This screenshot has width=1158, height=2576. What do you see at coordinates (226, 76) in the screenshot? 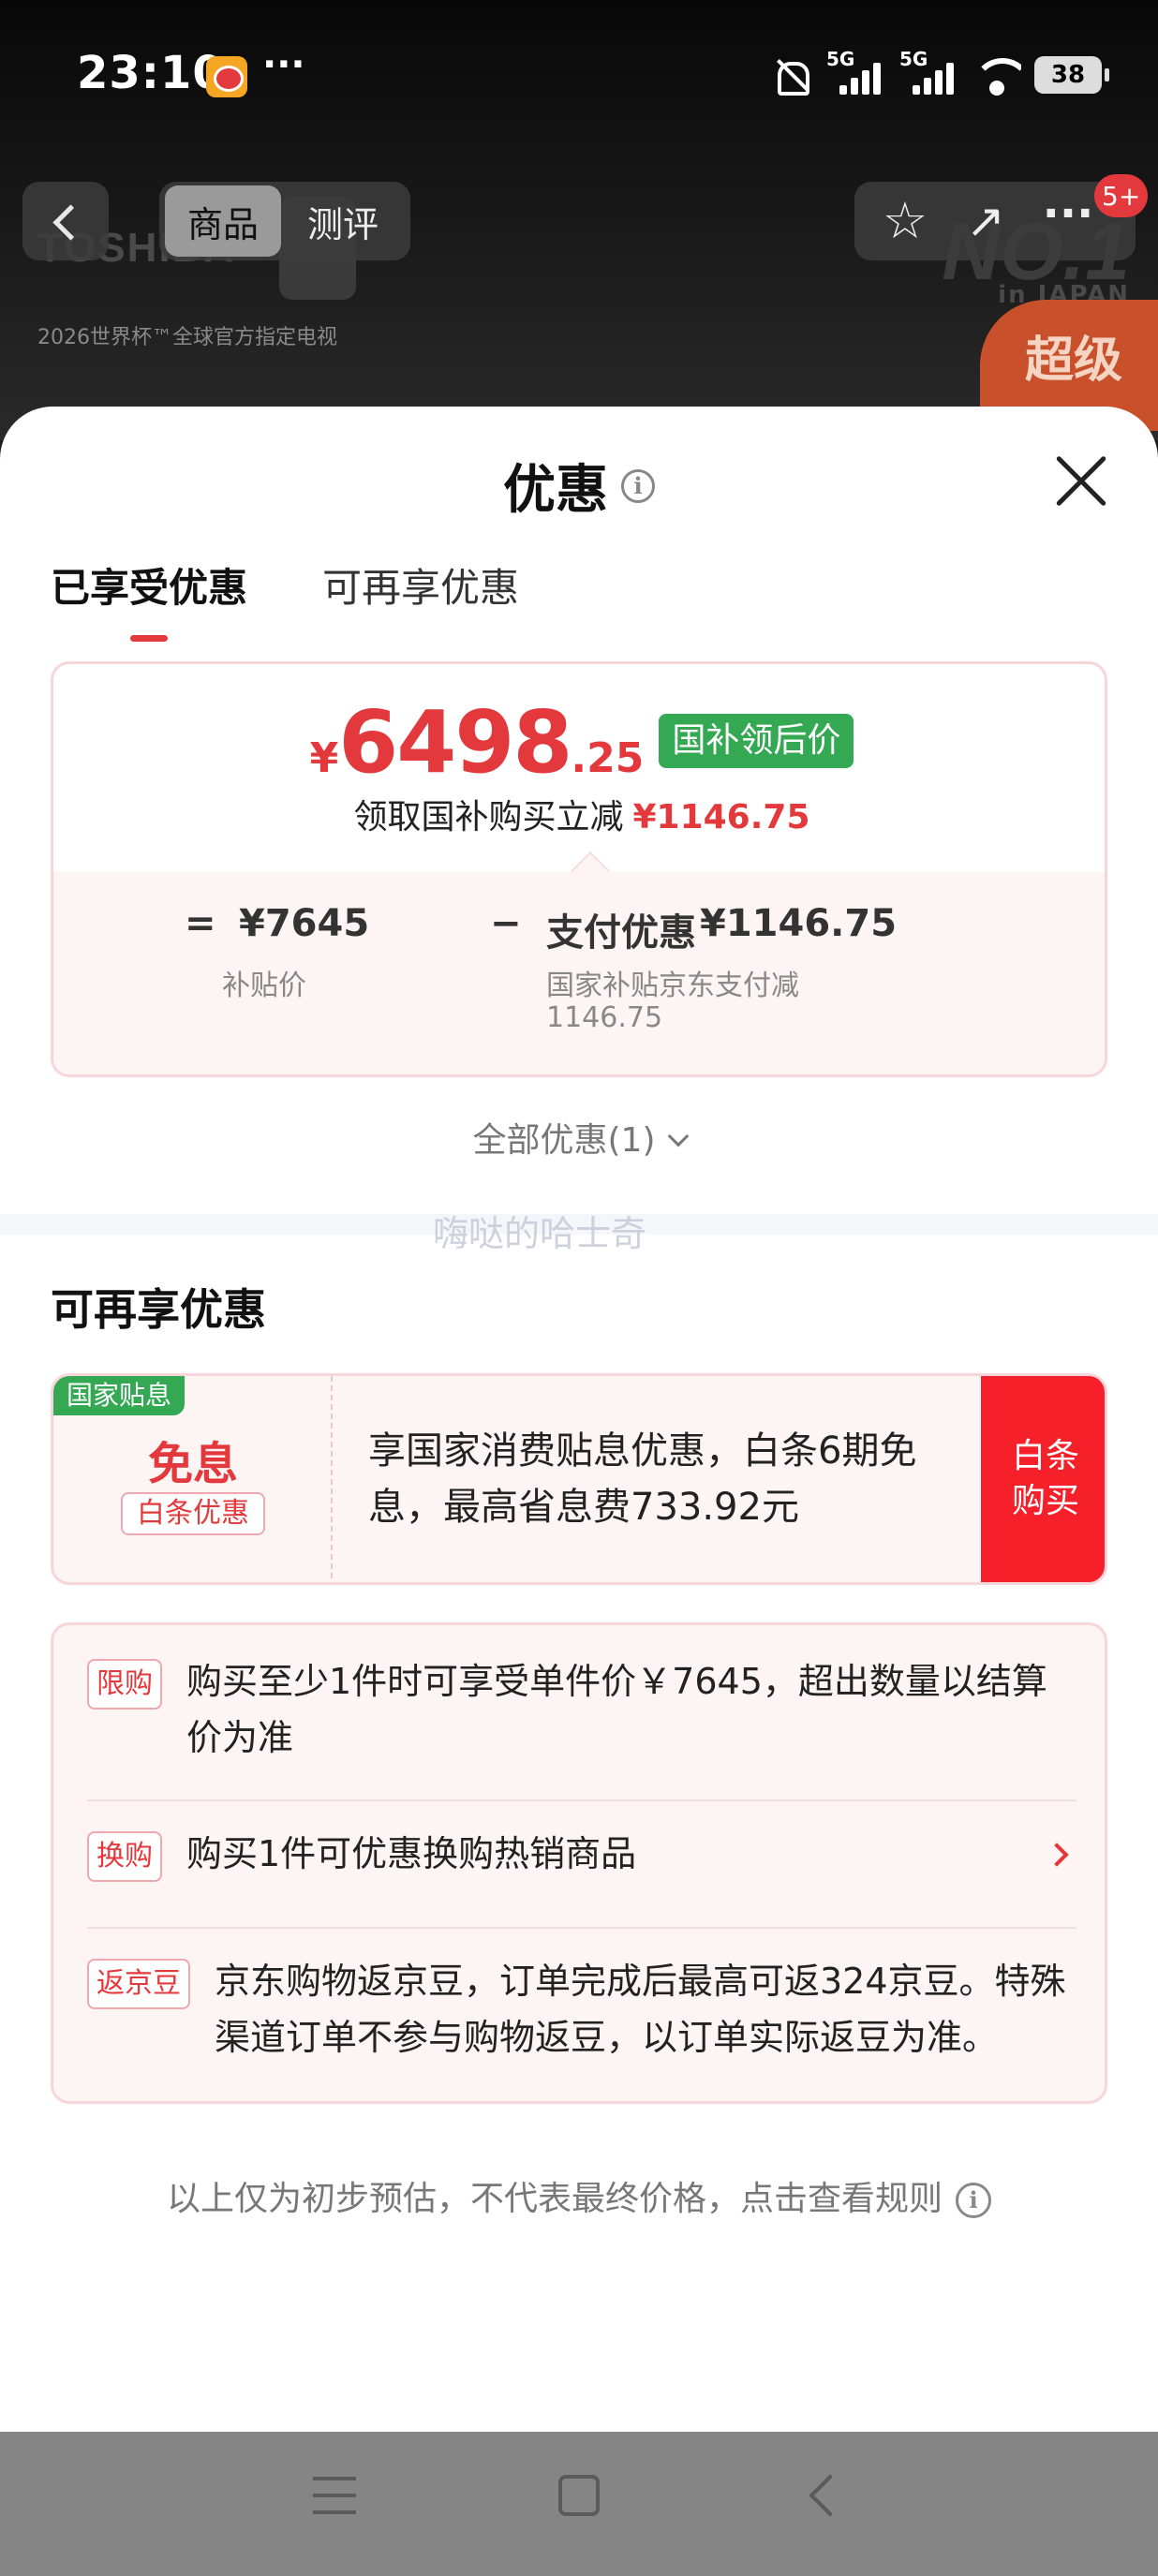
I see `weibo-app-icon` at bounding box center [226, 76].